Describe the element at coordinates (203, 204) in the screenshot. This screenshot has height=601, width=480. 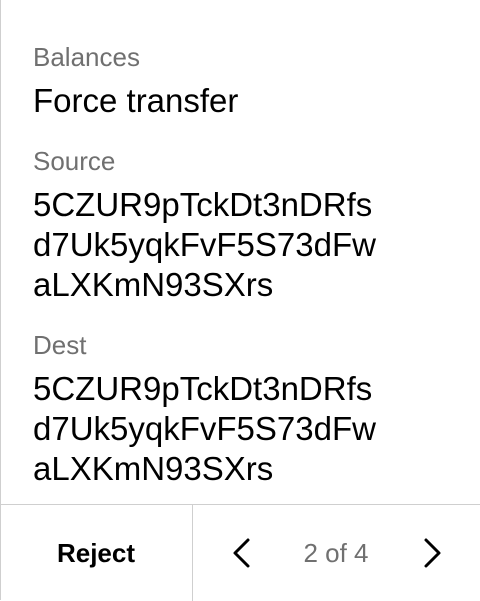
I see `source-address-line: 5CZUR9pTckDt3nDRfs` at that location.